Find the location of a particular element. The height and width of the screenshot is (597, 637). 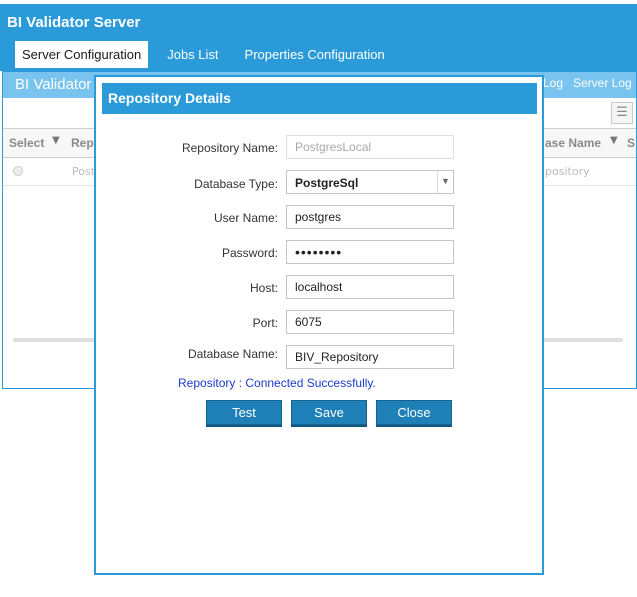

dialog-title: Repository Details is located at coordinates (169, 98).